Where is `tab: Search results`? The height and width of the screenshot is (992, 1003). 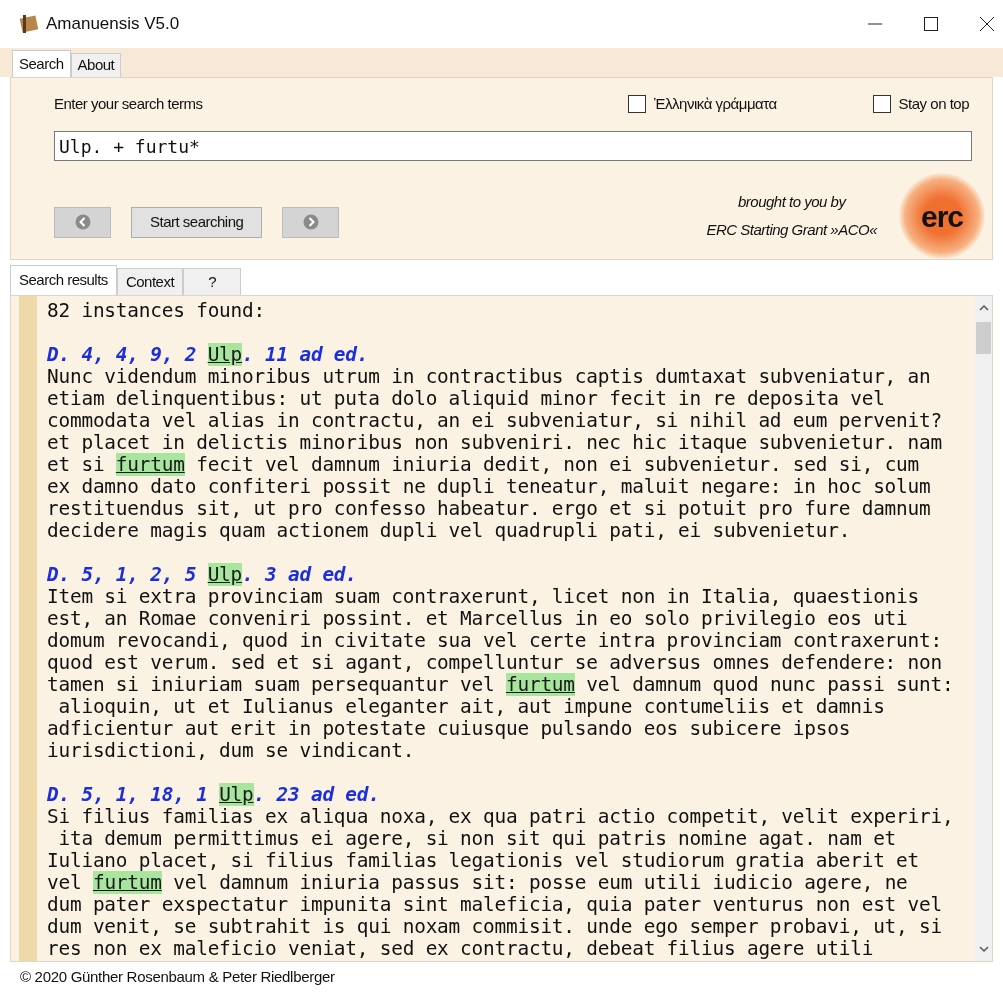
tab: Search results is located at coordinates (63, 280).